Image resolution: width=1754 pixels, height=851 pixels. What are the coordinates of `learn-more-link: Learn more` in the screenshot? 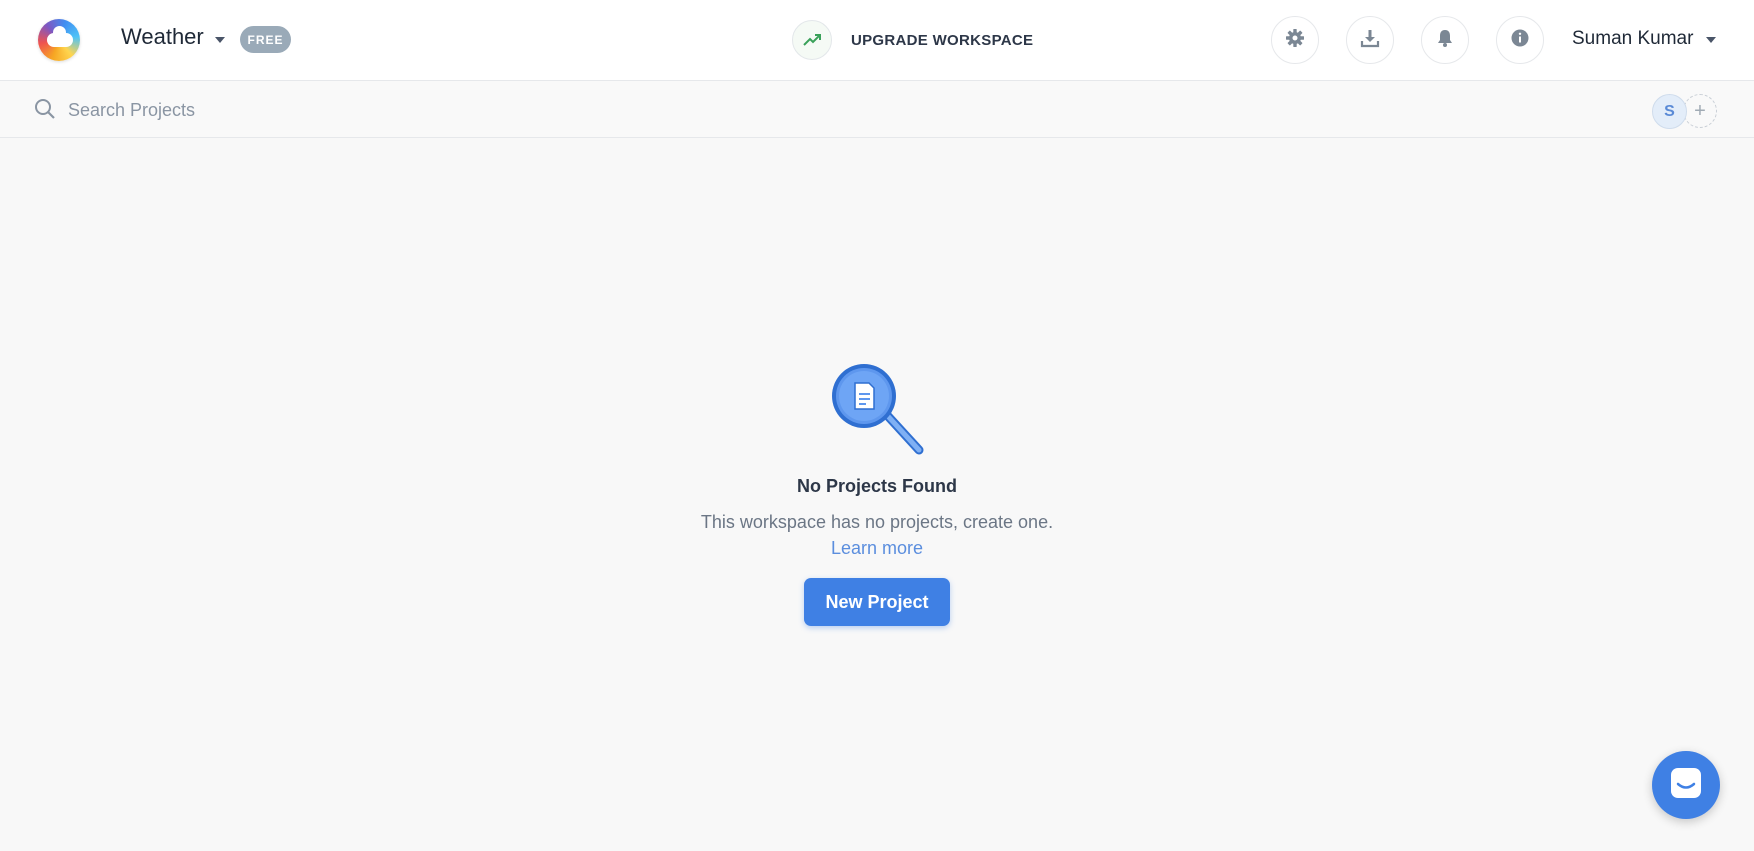 It's located at (877, 548).